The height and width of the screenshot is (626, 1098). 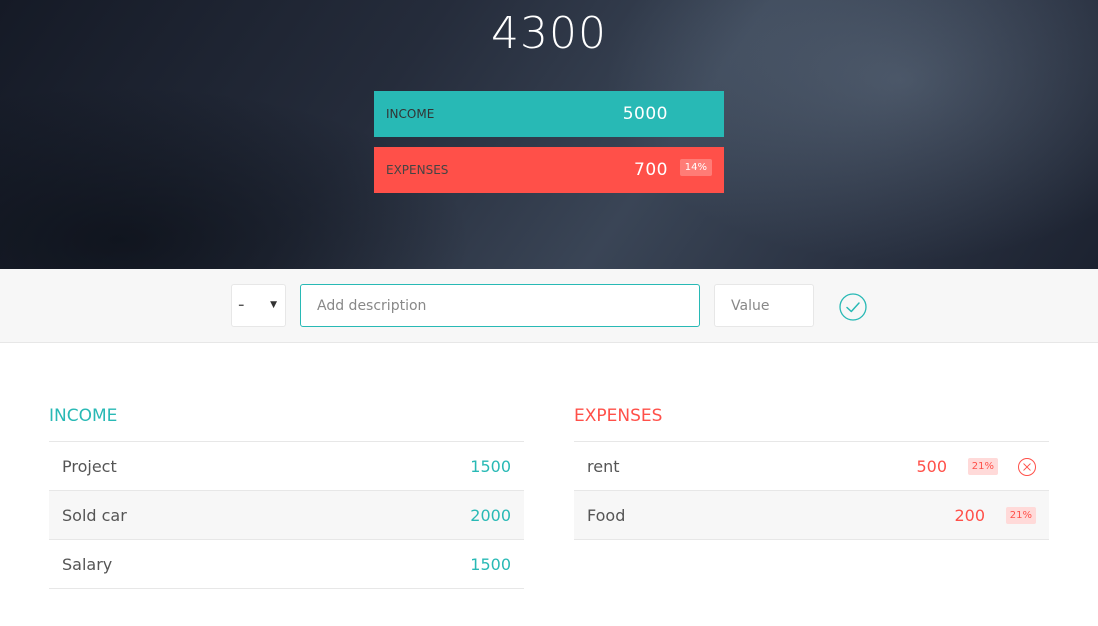 I want to click on income-item-description: Project, so click(x=89, y=466).